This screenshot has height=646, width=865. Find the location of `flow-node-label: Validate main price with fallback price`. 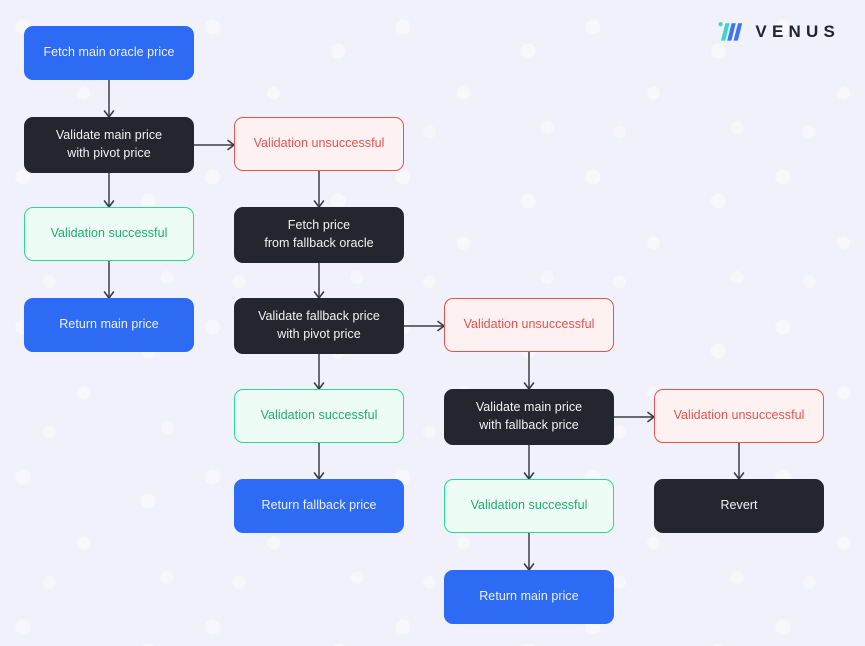

flow-node-label: Validate main price with fallback price is located at coordinates (529, 416).